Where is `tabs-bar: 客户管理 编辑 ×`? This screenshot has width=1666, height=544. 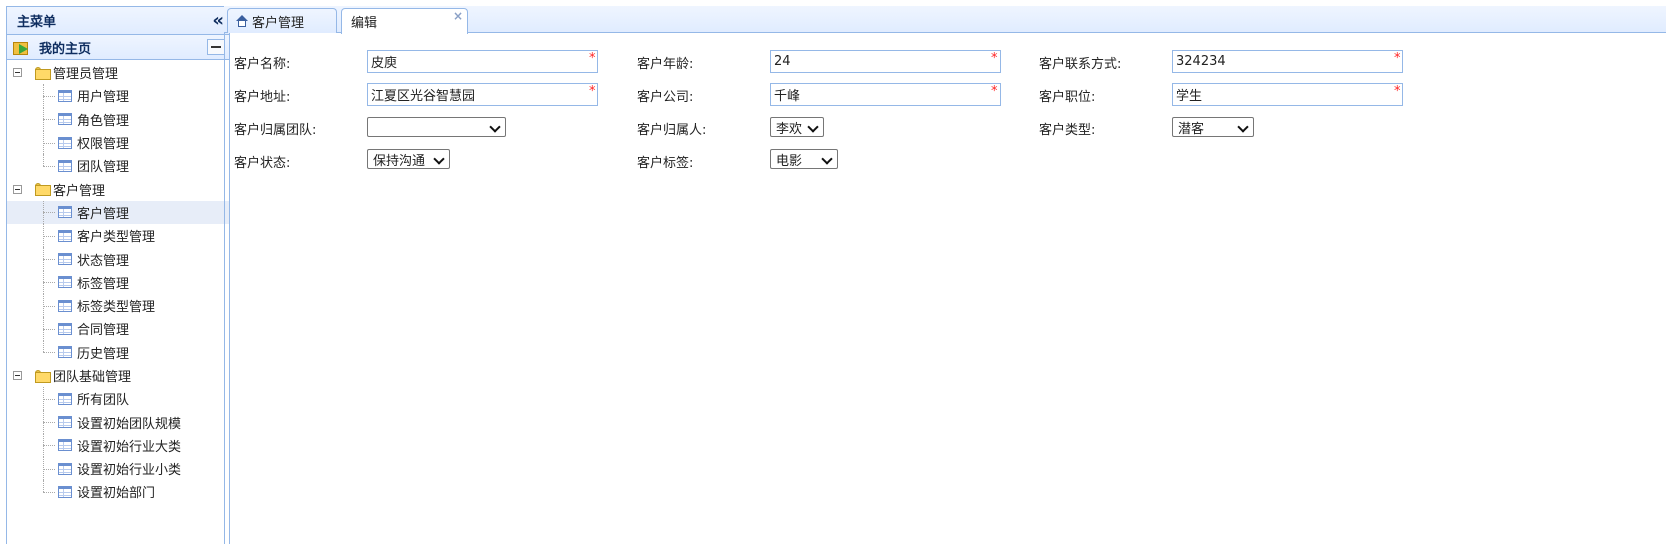
tabs-bar: 客户管理 编辑 × is located at coordinates (945, 20).